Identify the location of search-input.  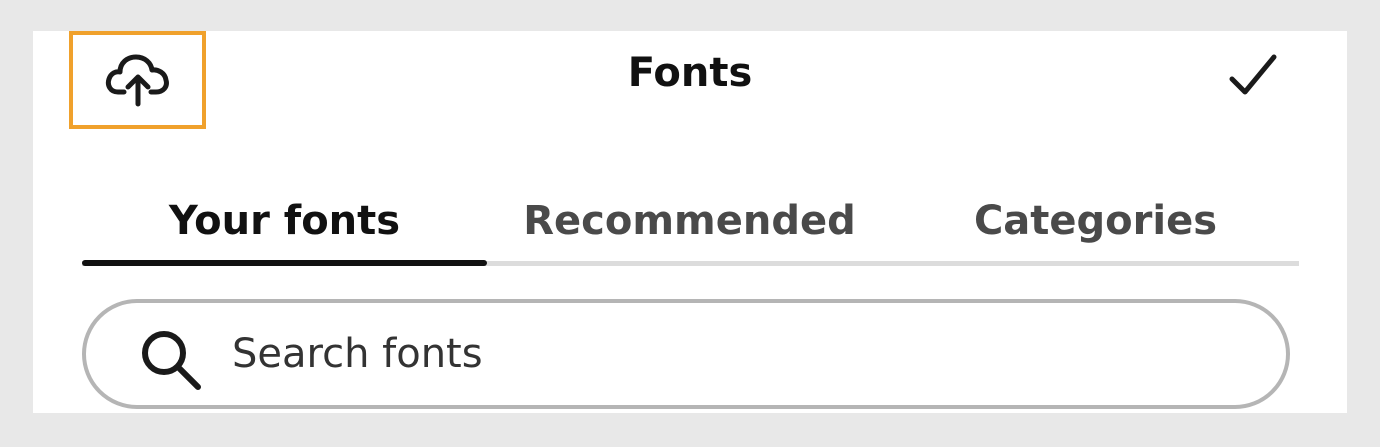
(732, 354).